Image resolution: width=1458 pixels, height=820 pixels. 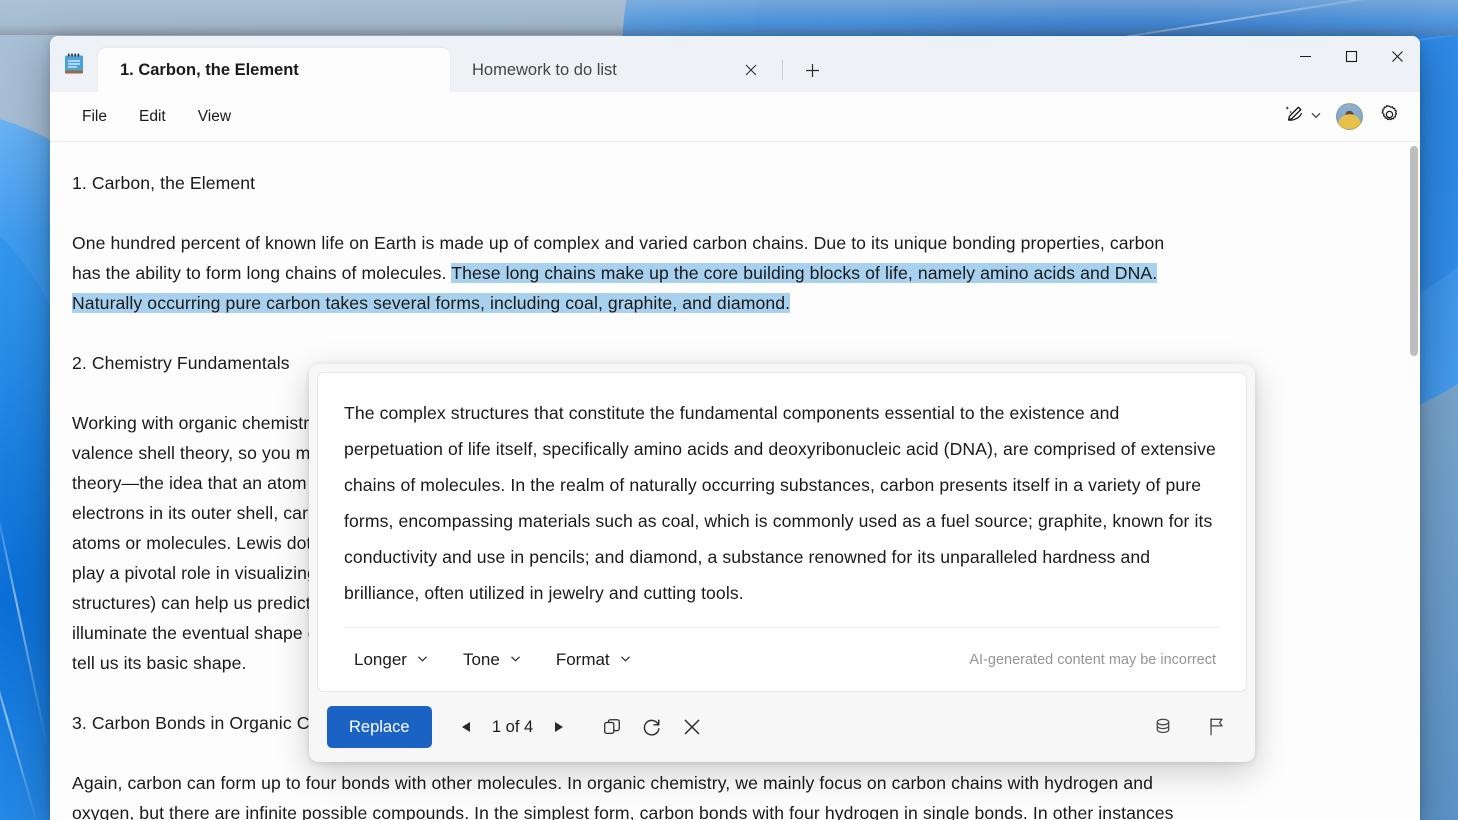 I want to click on suggestion-counter: 1 of 4, so click(x=512, y=726).